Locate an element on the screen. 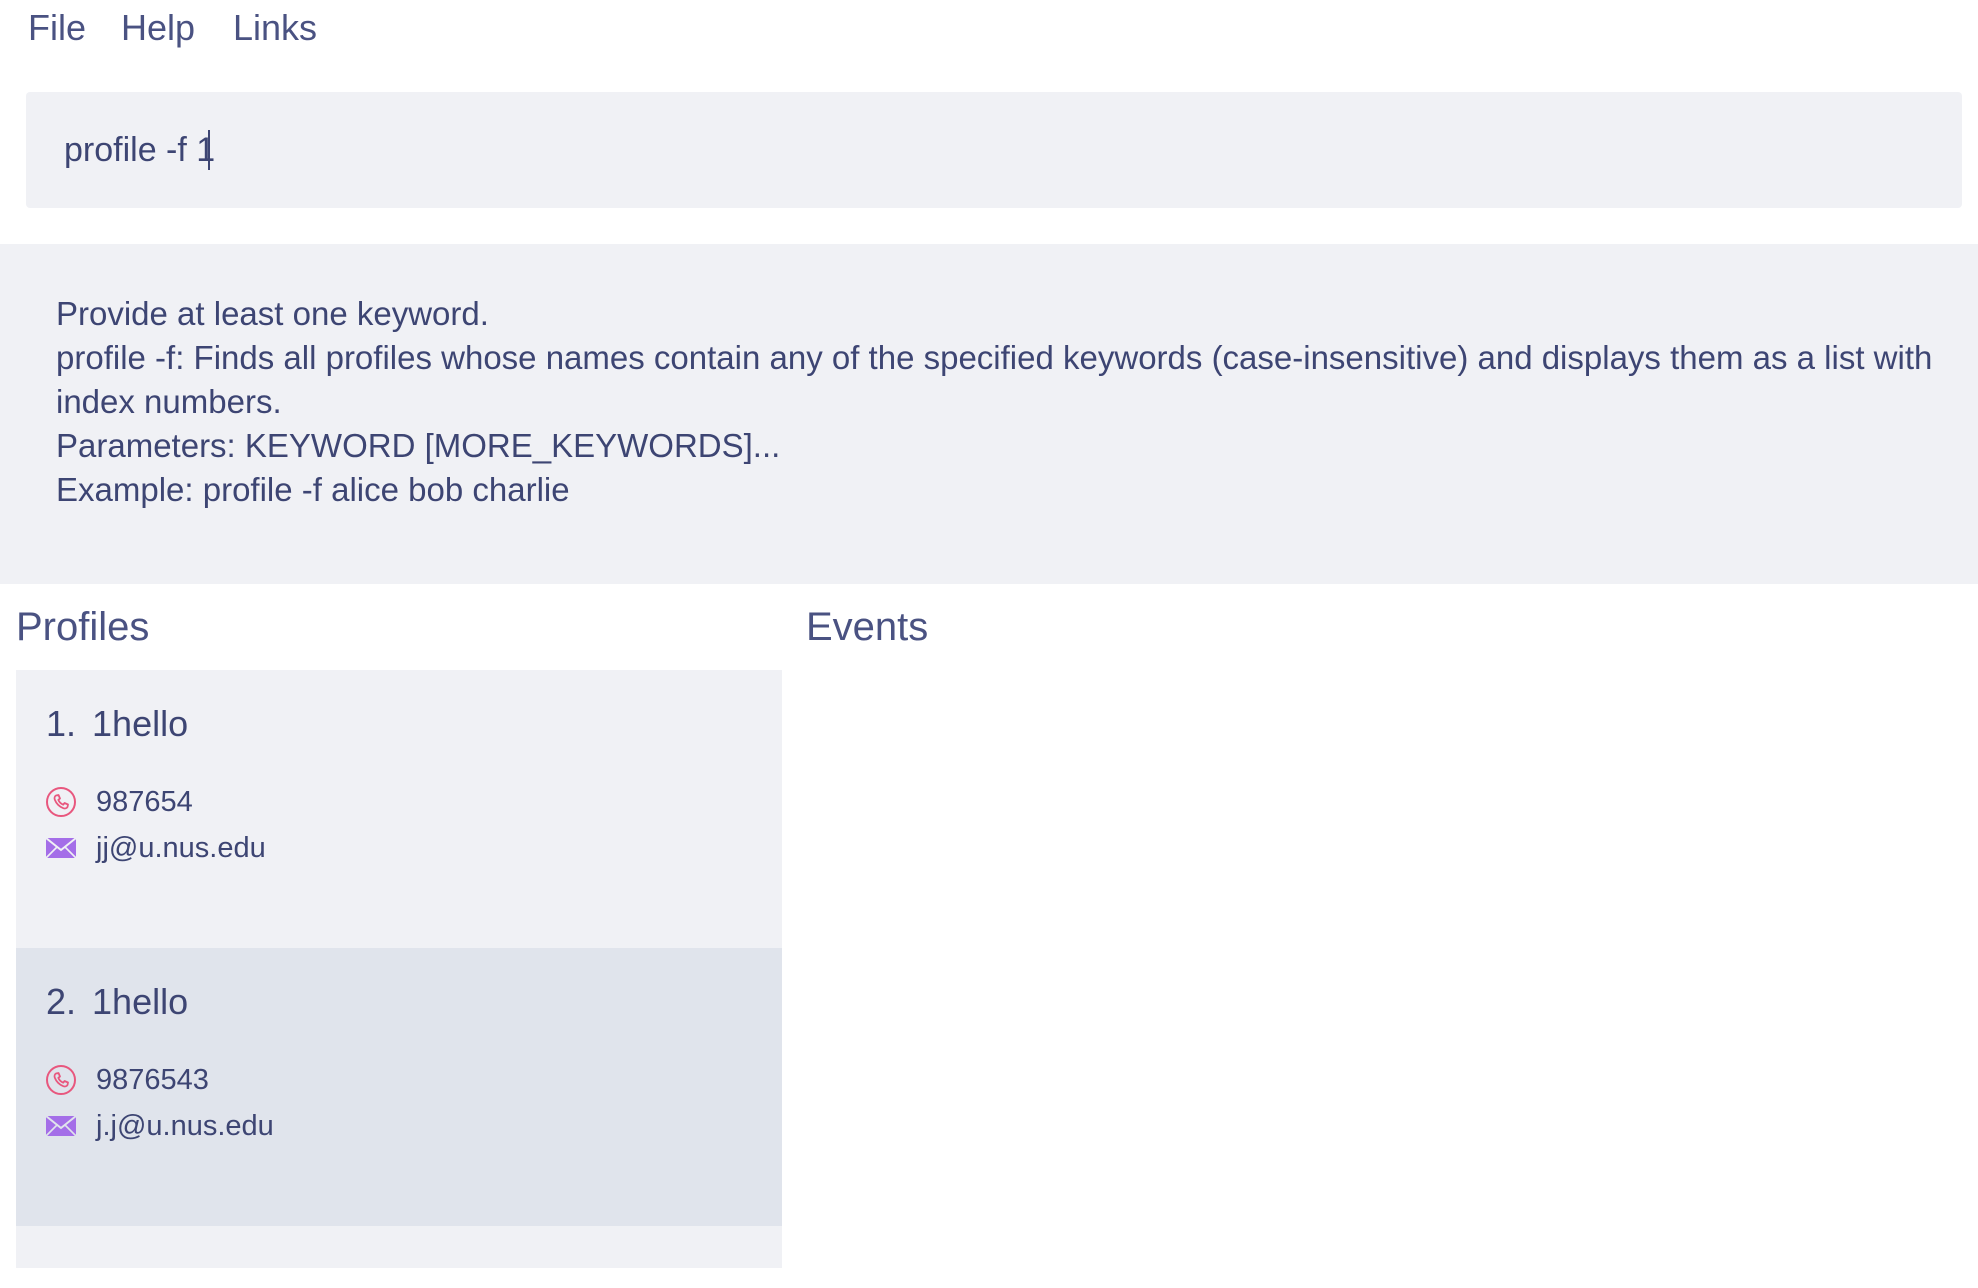 This screenshot has width=1978, height=1288. profile-phone-row: 987654 is located at coordinates (118, 802).